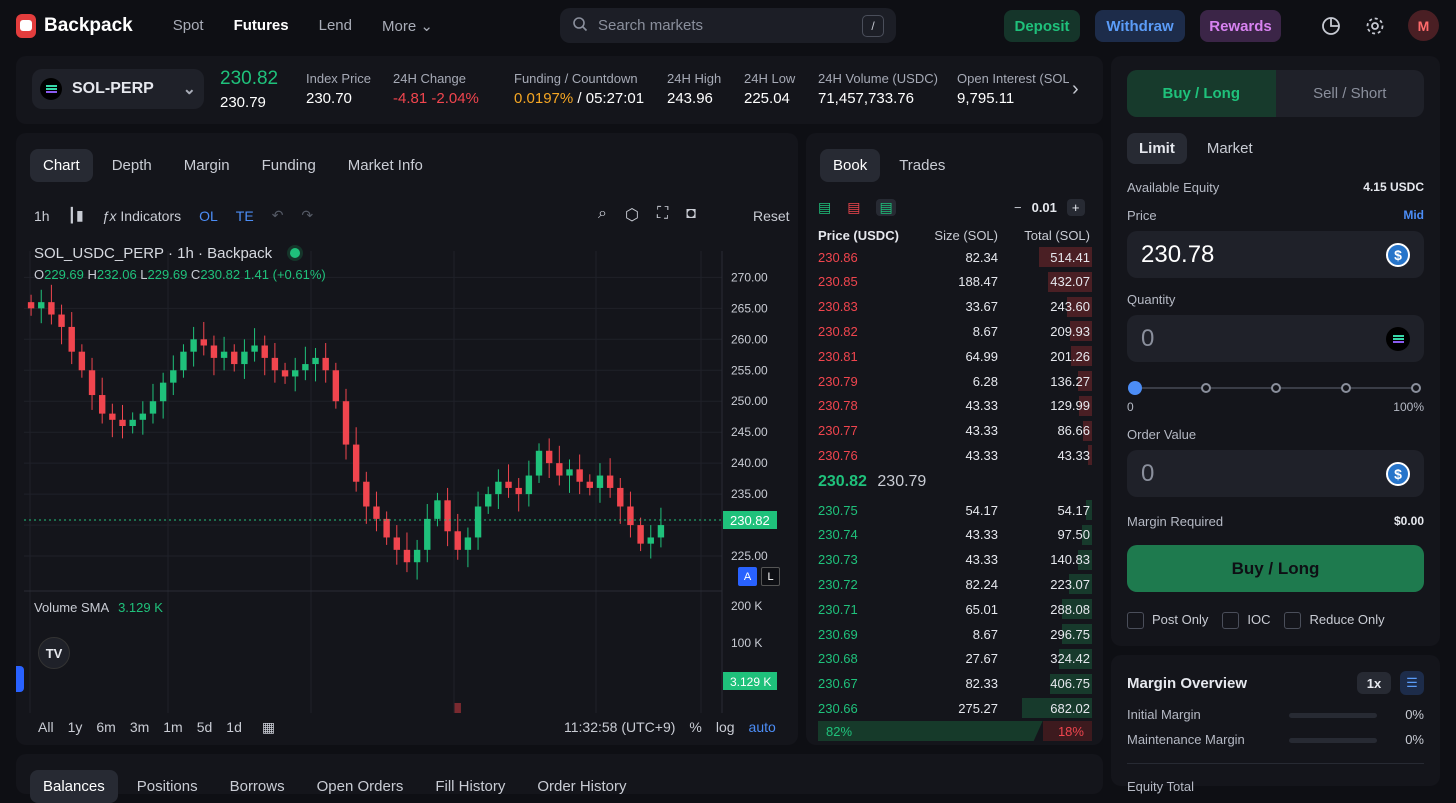 The image size is (1456, 803). What do you see at coordinates (172, 727) in the screenshot?
I see `range-1m: 1m` at bounding box center [172, 727].